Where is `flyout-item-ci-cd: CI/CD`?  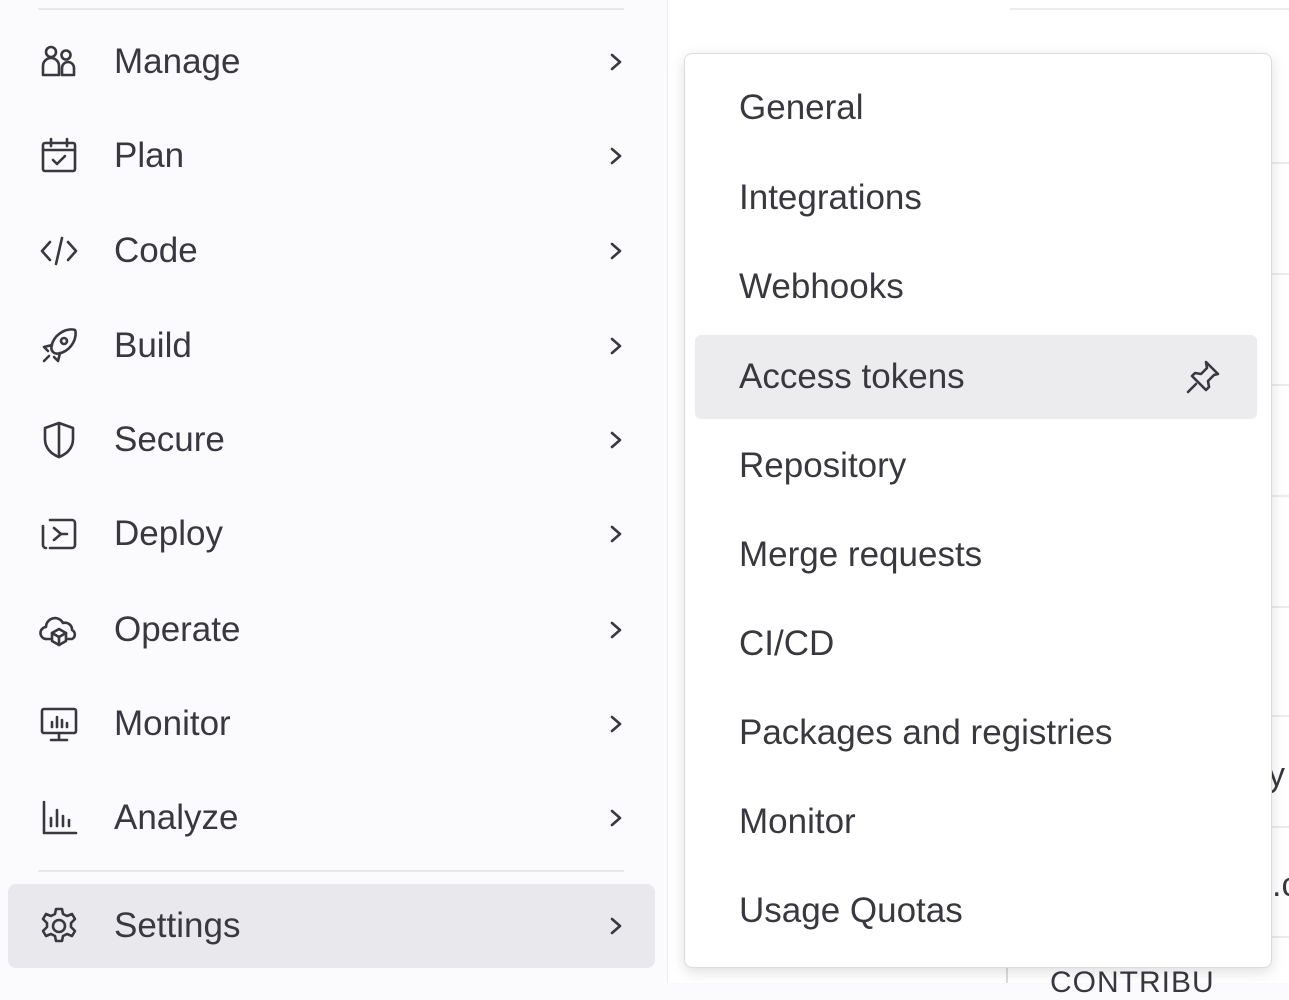 flyout-item-ci-cd: CI/CD is located at coordinates (976, 644).